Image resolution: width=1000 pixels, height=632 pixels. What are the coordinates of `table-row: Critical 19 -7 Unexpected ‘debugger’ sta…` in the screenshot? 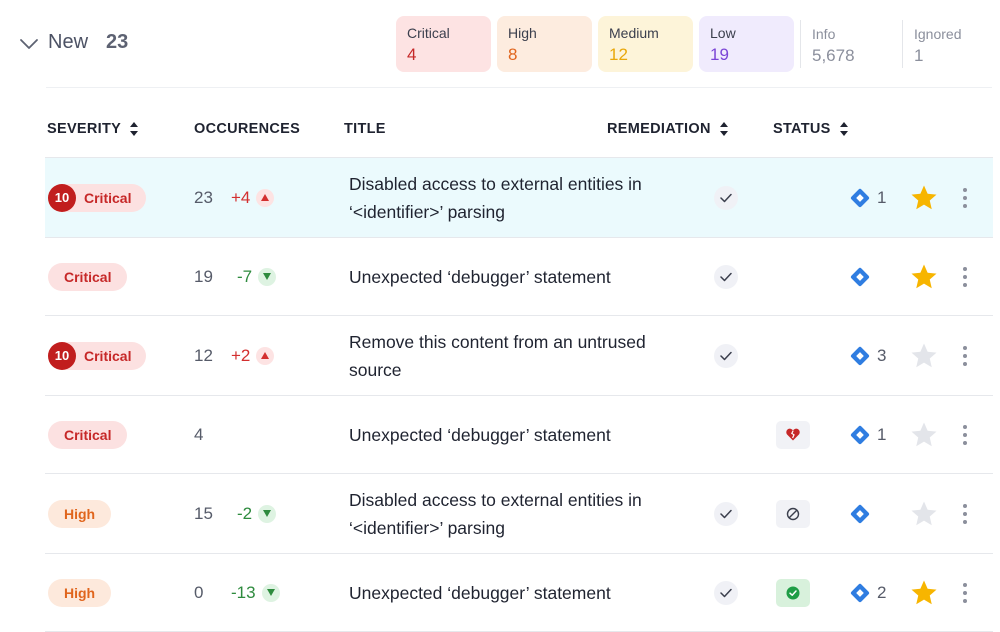 It's located at (519, 276).